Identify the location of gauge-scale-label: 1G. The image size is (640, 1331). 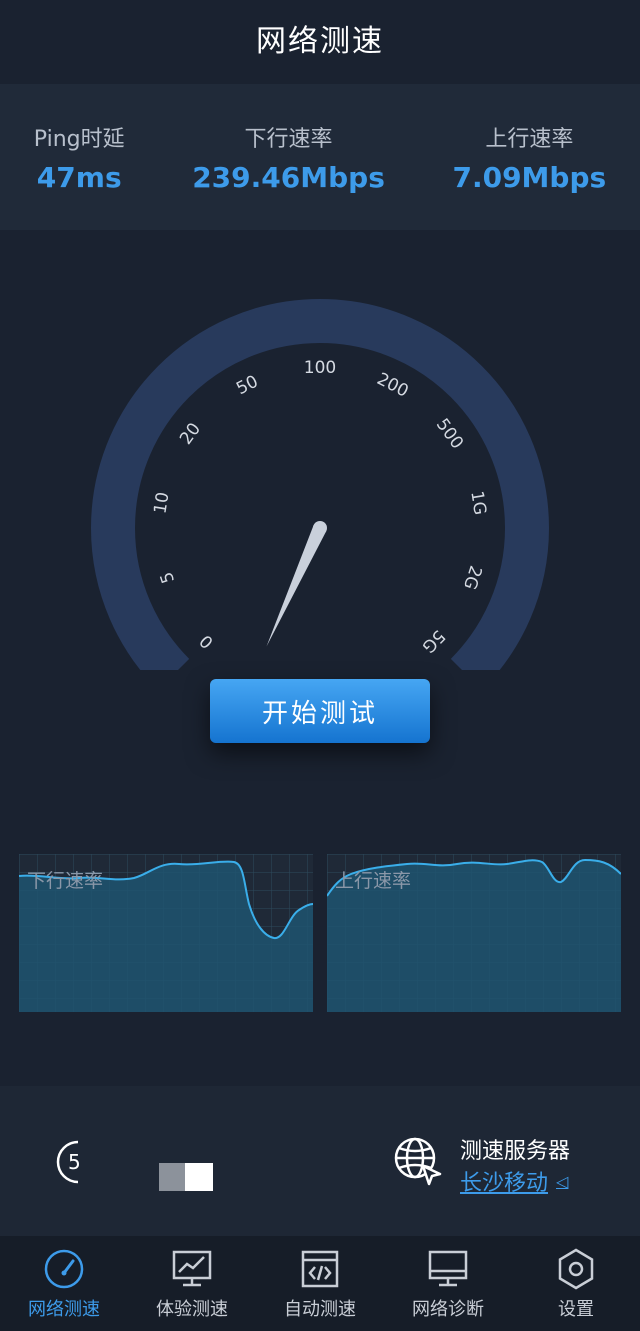
(478, 503).